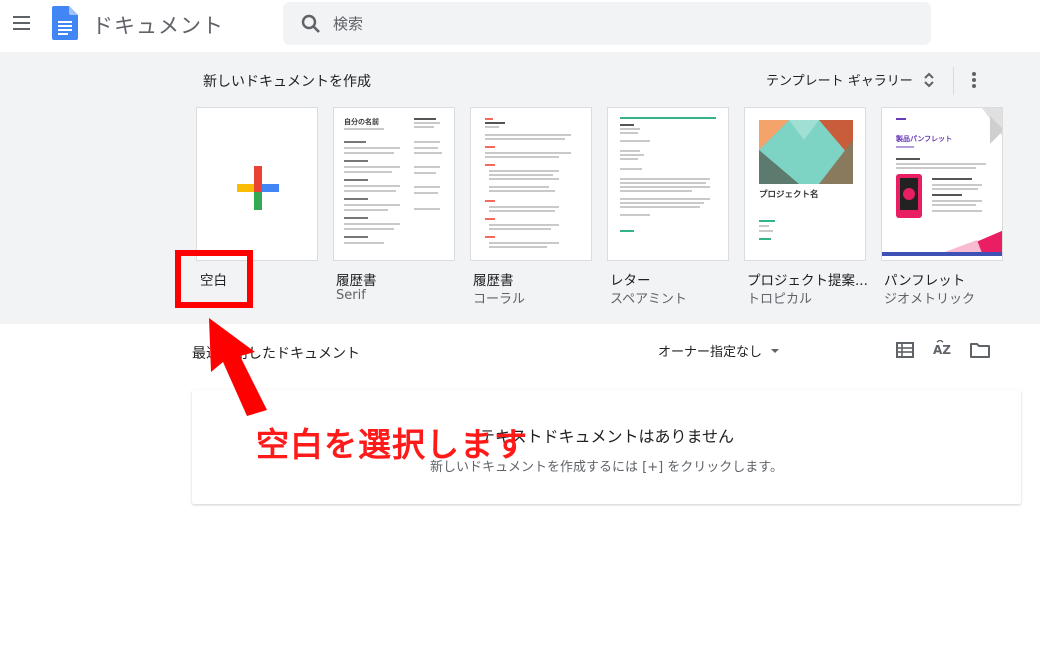 Image resolution: width=1040 pixels, height=667 pixels. Describe the element at coordinates (22, 23) in the screenshot. I see `hamburger-menu-icon` at that location.